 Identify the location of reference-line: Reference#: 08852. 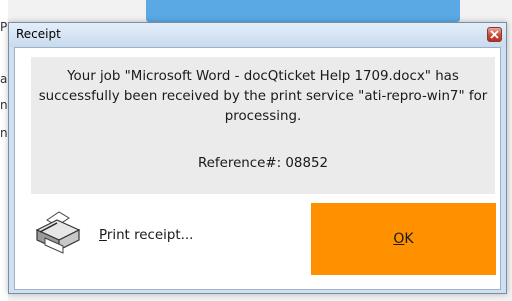
(263, 163).